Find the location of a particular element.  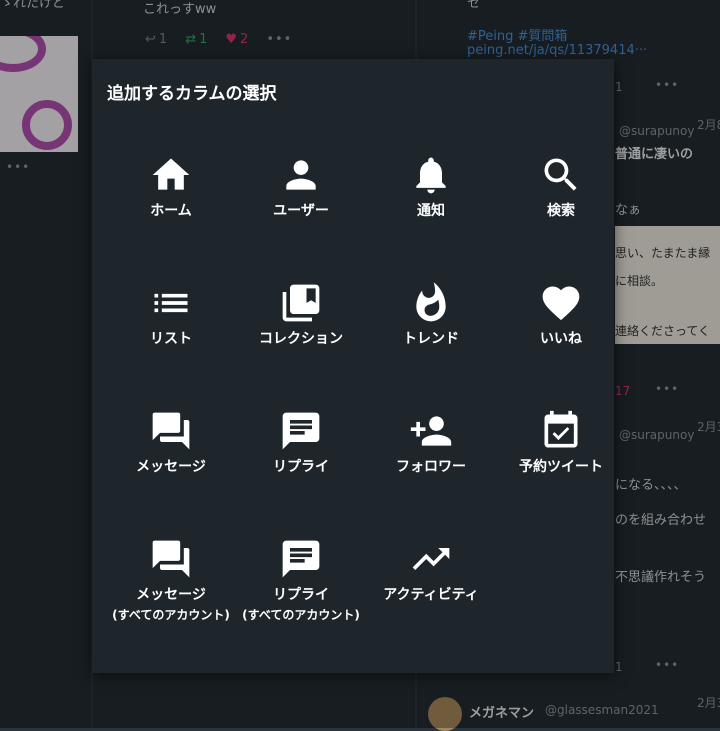

column-option-search: 検索 is located at coordinates (561, 213).